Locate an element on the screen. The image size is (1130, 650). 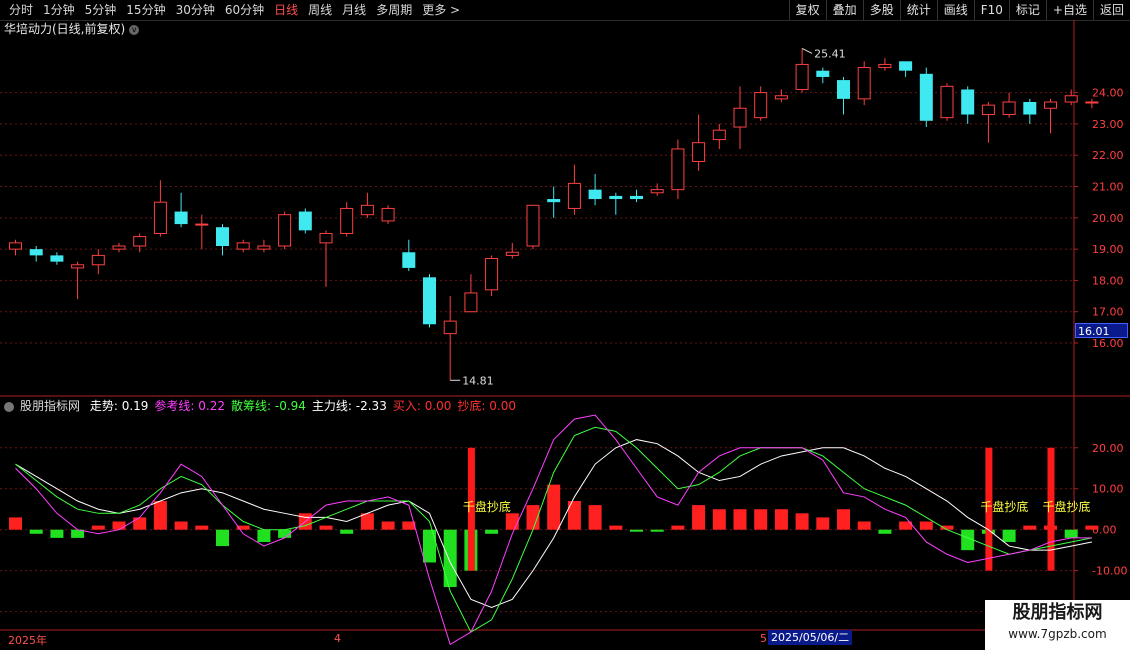
price-tick-label: 24.00 is located at coordinates (1108, 93).